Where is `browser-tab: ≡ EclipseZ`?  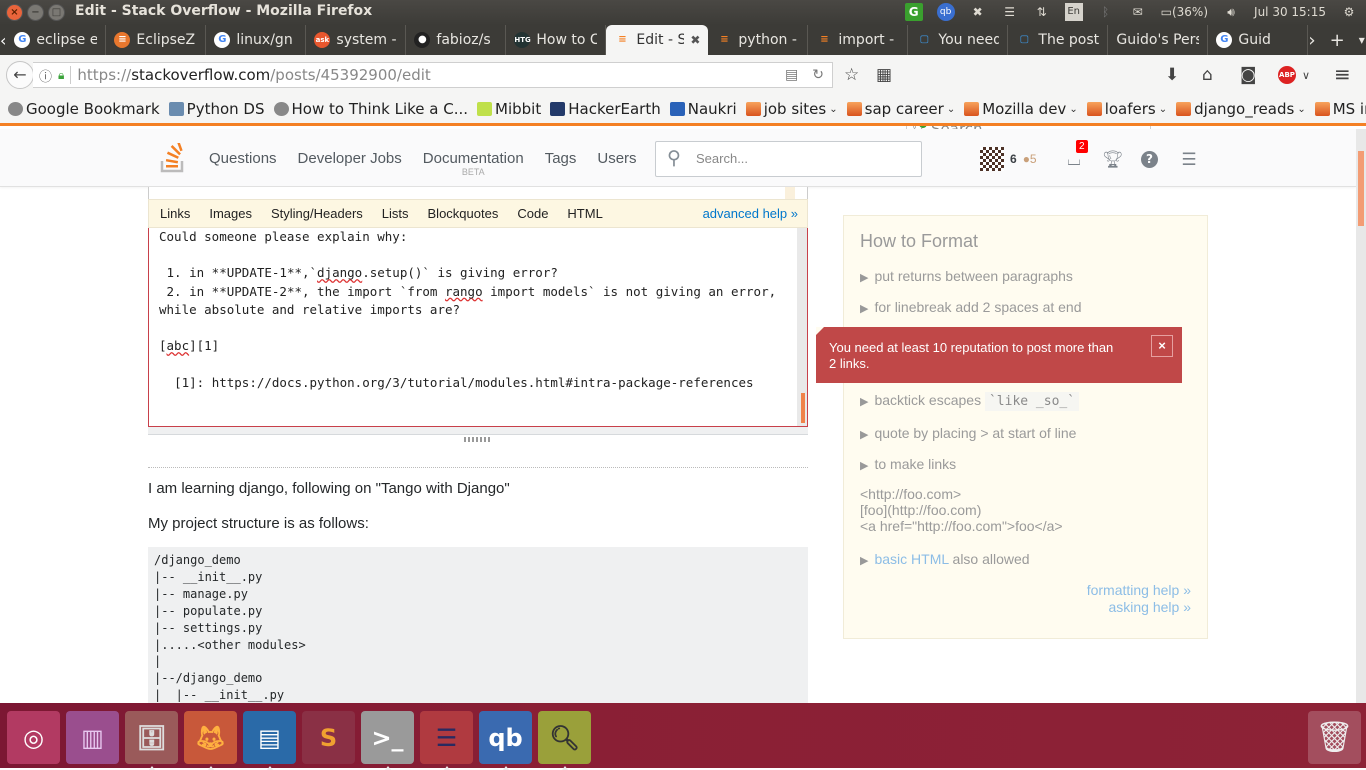
browser-tab: ≡ EclipseZ is located at coordinates (156, 40).